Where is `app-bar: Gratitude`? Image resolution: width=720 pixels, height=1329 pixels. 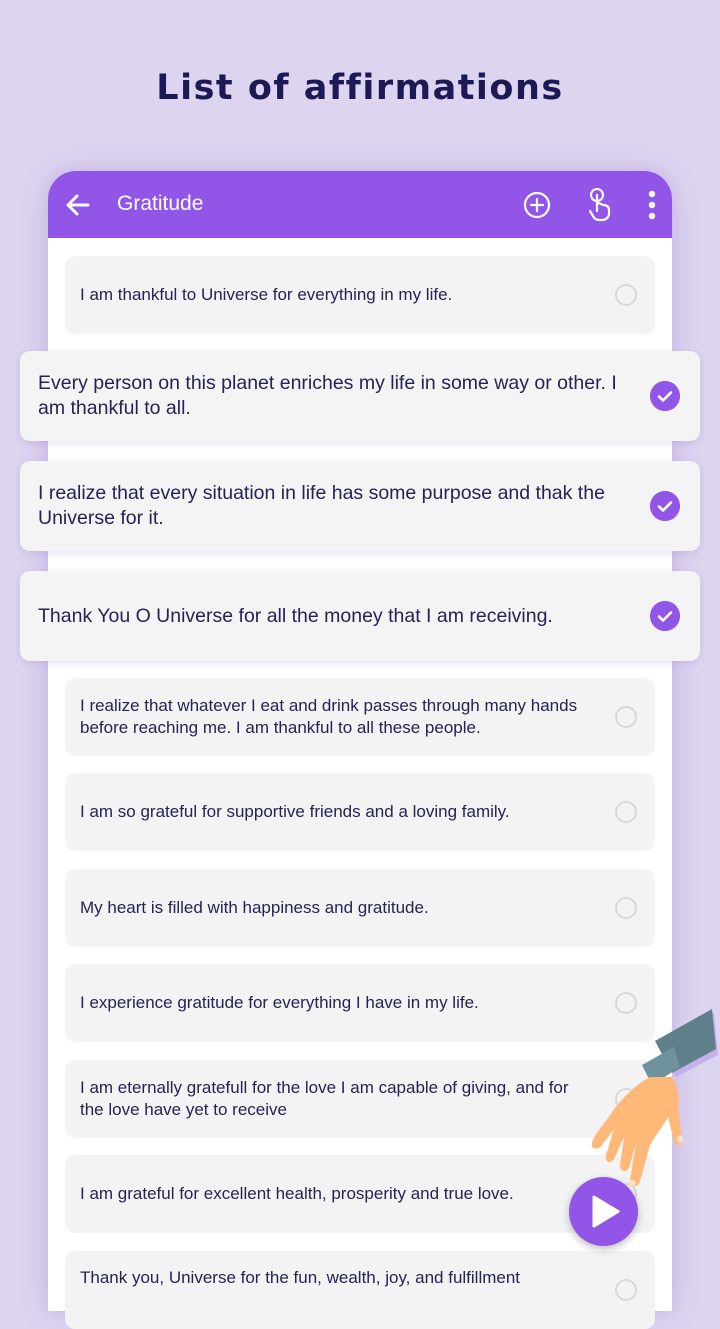
app-bar: Gratitude is located at coordinates (360, 204).